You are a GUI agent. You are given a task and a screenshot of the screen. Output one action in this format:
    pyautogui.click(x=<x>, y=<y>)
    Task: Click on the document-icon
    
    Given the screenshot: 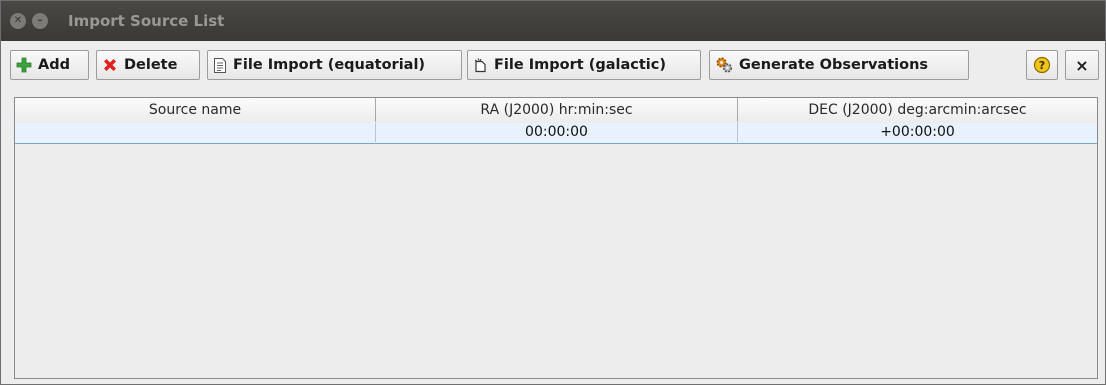 What is the action you would take?
    pyautogui.click(x=220, y=65)
    